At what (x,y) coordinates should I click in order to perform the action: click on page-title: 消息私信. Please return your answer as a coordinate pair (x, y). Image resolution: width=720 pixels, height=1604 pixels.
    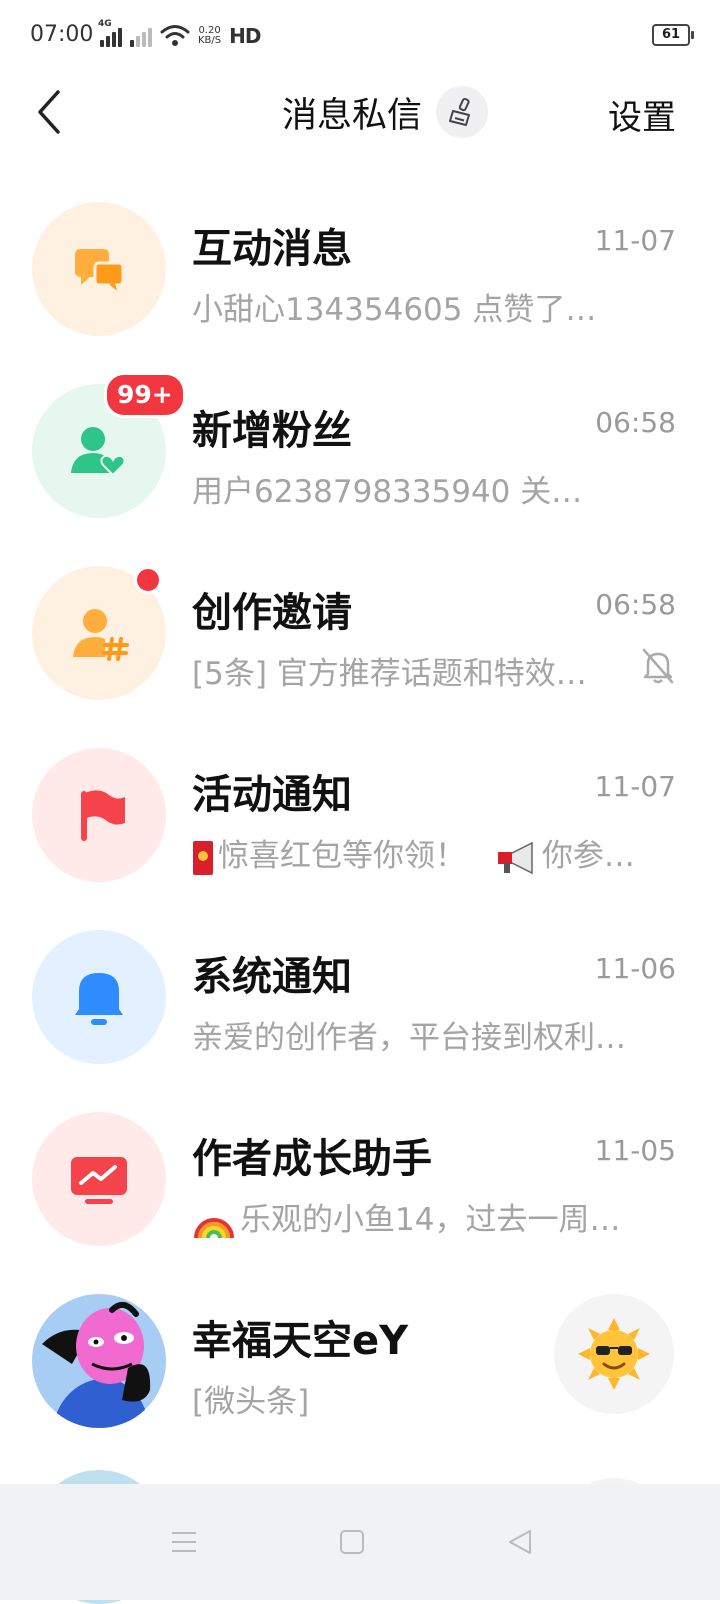
    Looking at the image, I should click on (352, 115).